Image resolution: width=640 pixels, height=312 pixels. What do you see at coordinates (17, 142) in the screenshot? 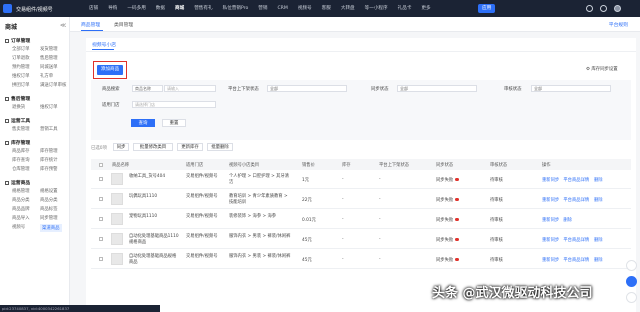
I see `sidebar-section: 库存管理` at bounding box center [17, 142].